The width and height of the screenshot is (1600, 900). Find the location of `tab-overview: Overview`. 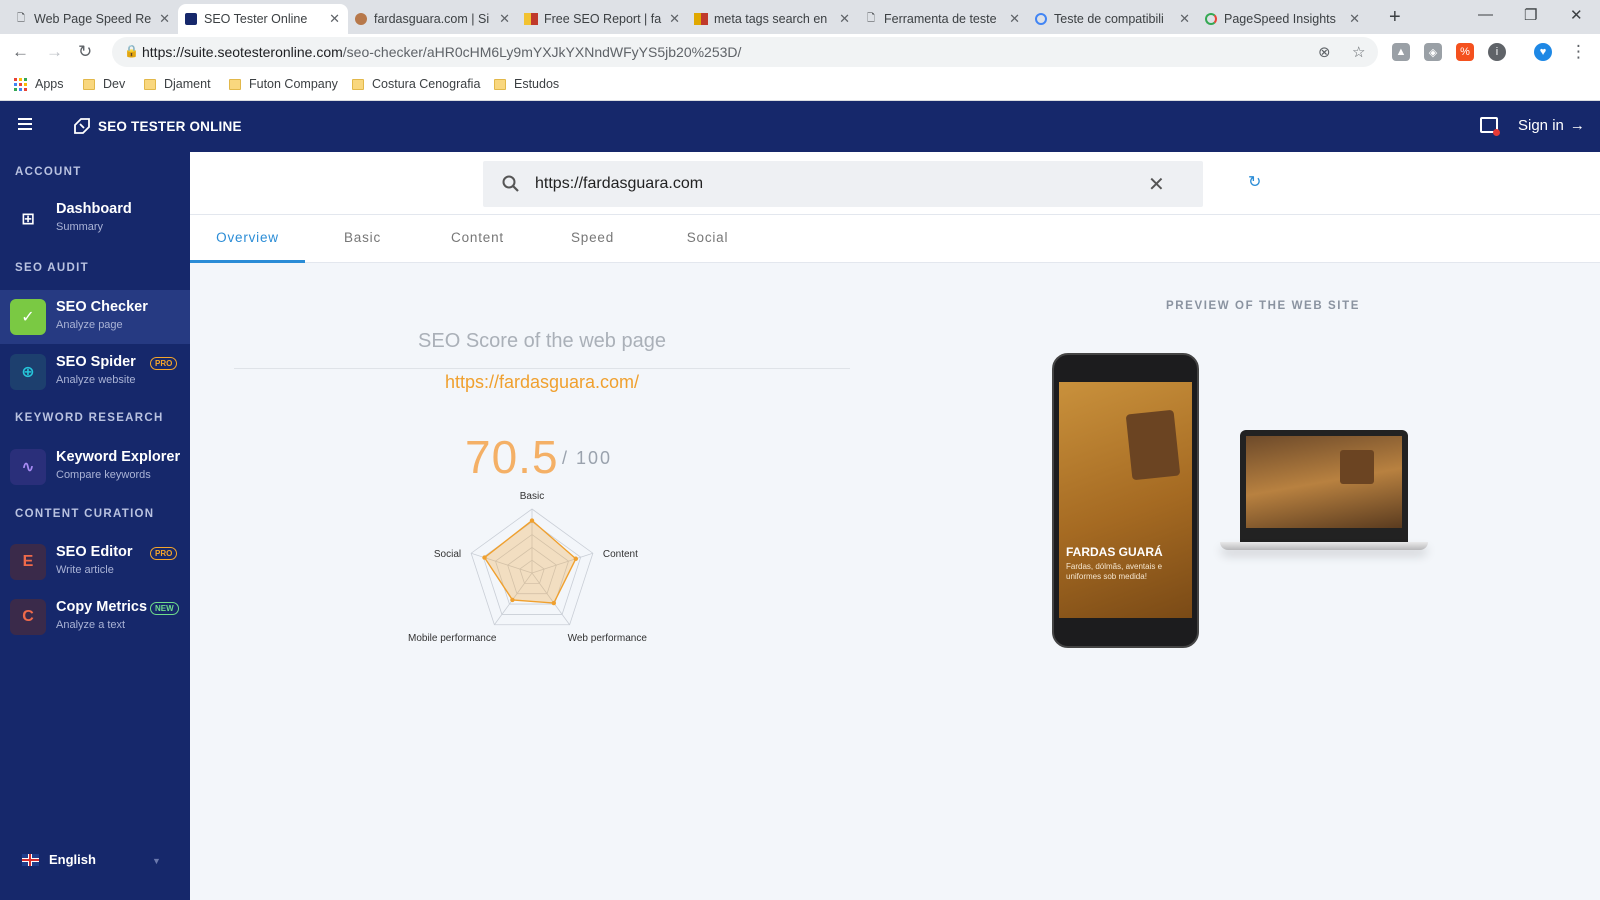

tab-overview: Overview is located at coordinates (247, 239).